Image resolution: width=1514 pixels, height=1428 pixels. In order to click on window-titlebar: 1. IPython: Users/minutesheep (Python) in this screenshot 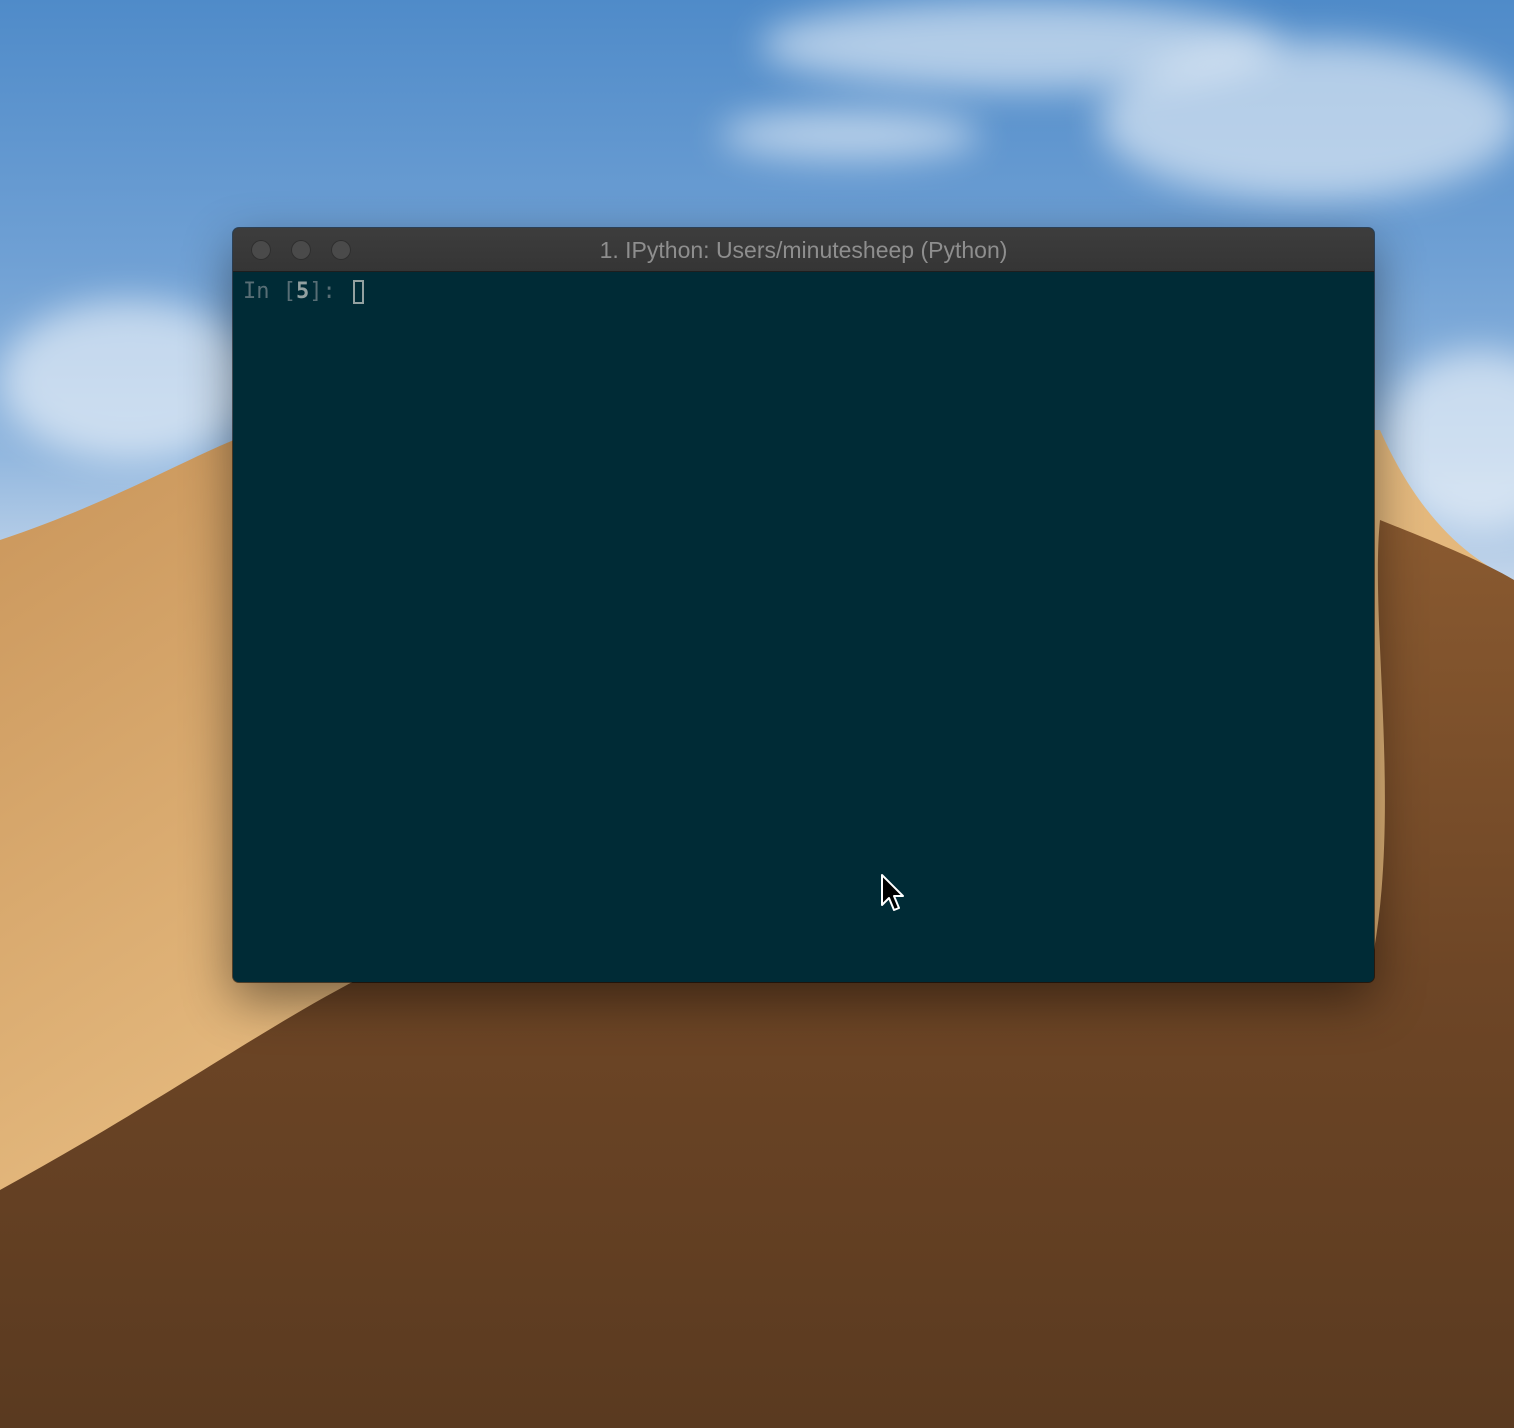, I will do `click(803, 250)`.